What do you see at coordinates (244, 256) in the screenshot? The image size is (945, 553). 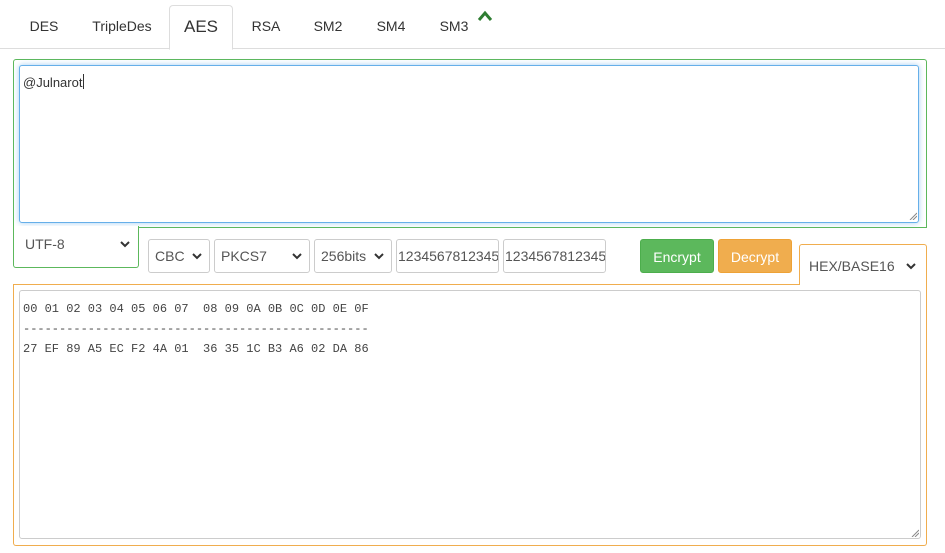 I see `padding-value: PKCS7` at bounding box center [244, 256].